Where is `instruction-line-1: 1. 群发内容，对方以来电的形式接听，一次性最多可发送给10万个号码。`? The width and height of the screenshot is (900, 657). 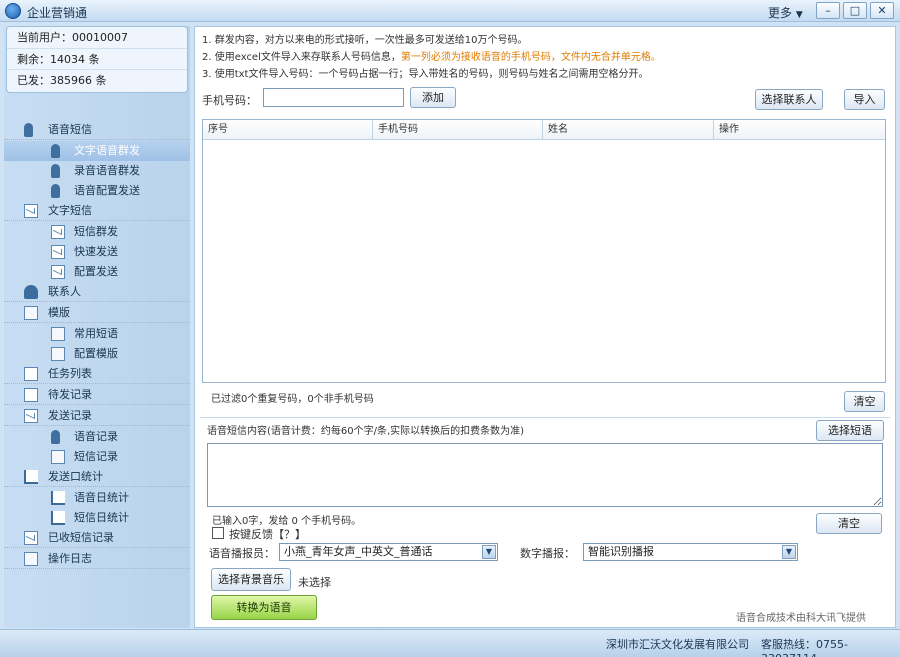
instruction-line-1: 1. 群发内容，对方以来电的形式接听，一次性最多可发送给10万个号码。 is located at coordinates (365, 40).